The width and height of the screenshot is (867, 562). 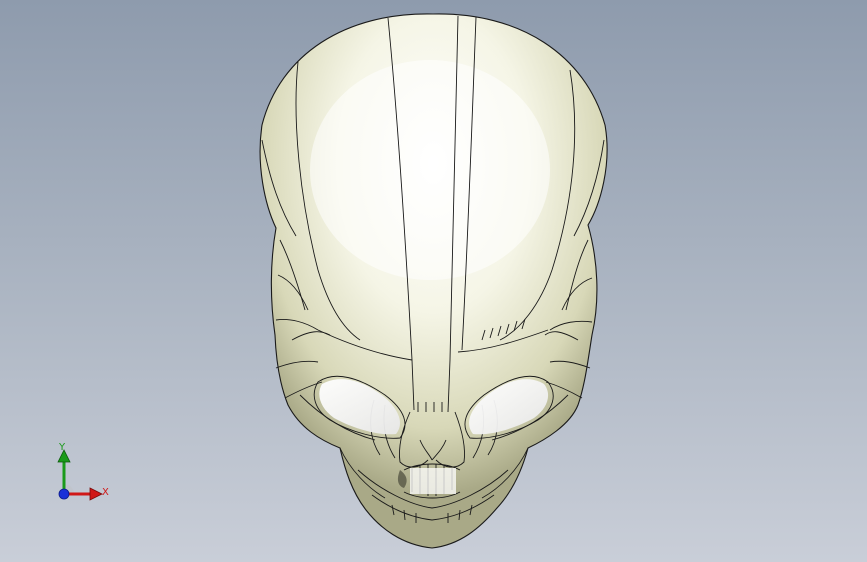 I want to click on coordinate-triad, so click(x=84, y=474).